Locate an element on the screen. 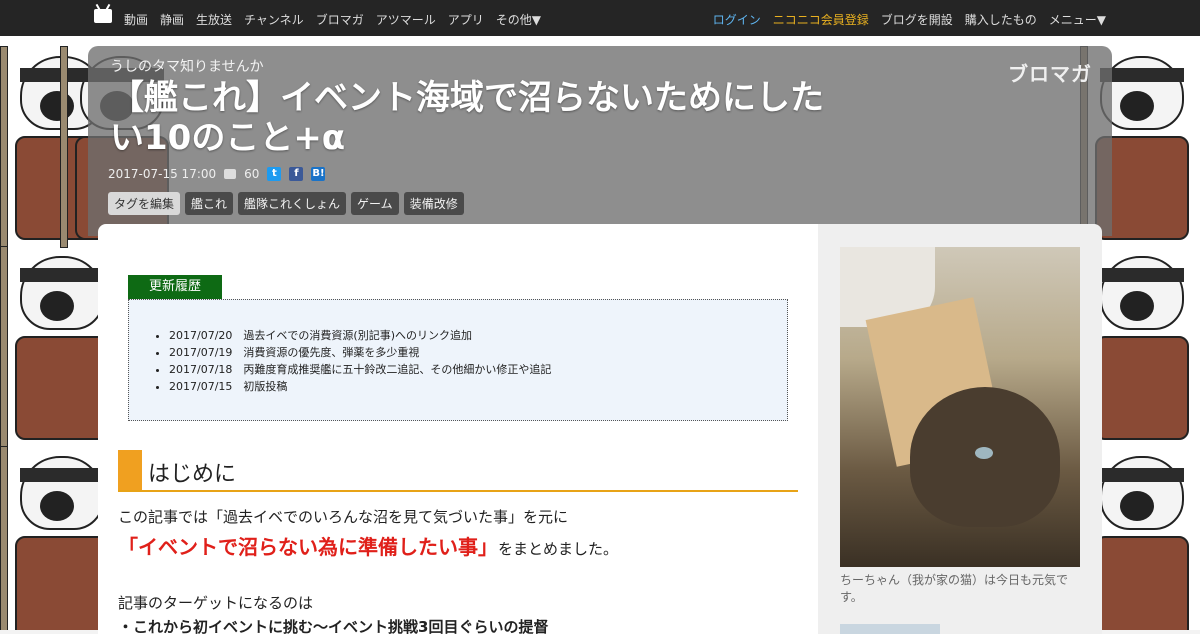 The height and width of the screenshot is (634, 1200). tag-item: ゲーム is located at coordinates (375, 203).